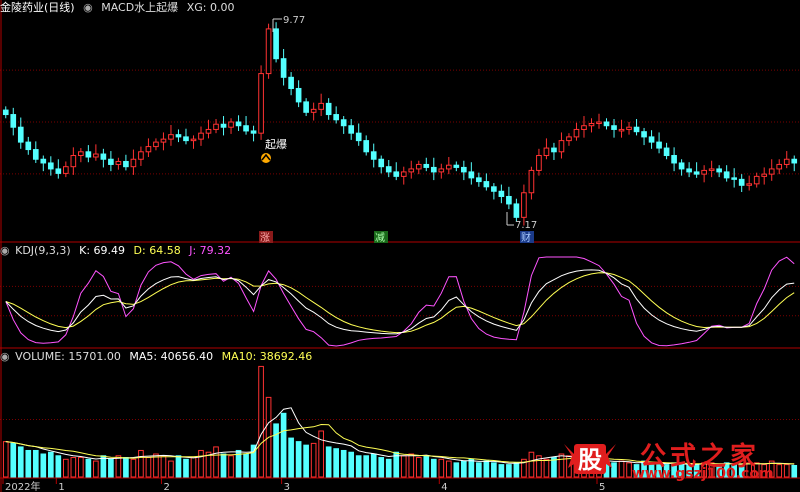 This screenshot has width=800, height=492. What do you see at coordinates (526, 225) in the screenshot?
I see `low-price-label: 7.17` at bounding box center [526, 225].